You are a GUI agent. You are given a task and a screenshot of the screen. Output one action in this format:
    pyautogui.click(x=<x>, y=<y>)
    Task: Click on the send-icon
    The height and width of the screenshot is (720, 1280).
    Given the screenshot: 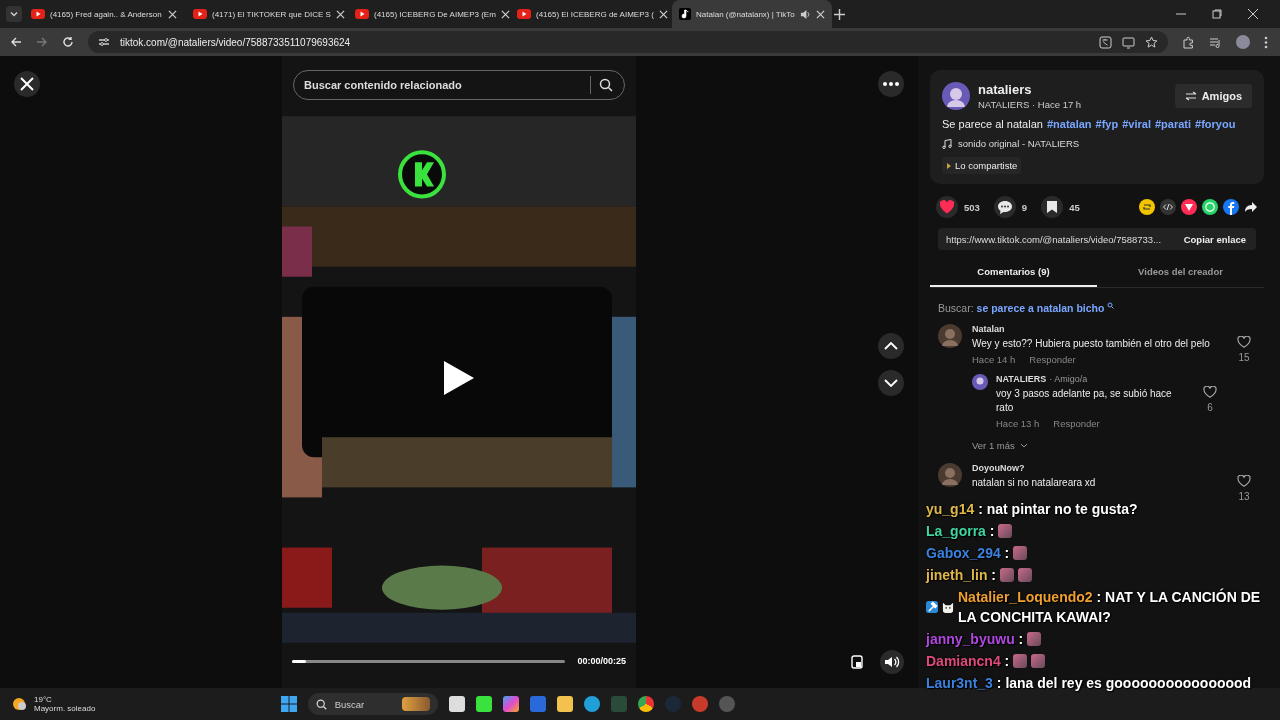 What is the action you would take?
    pyautogui.click(x=1189, y=207)
    